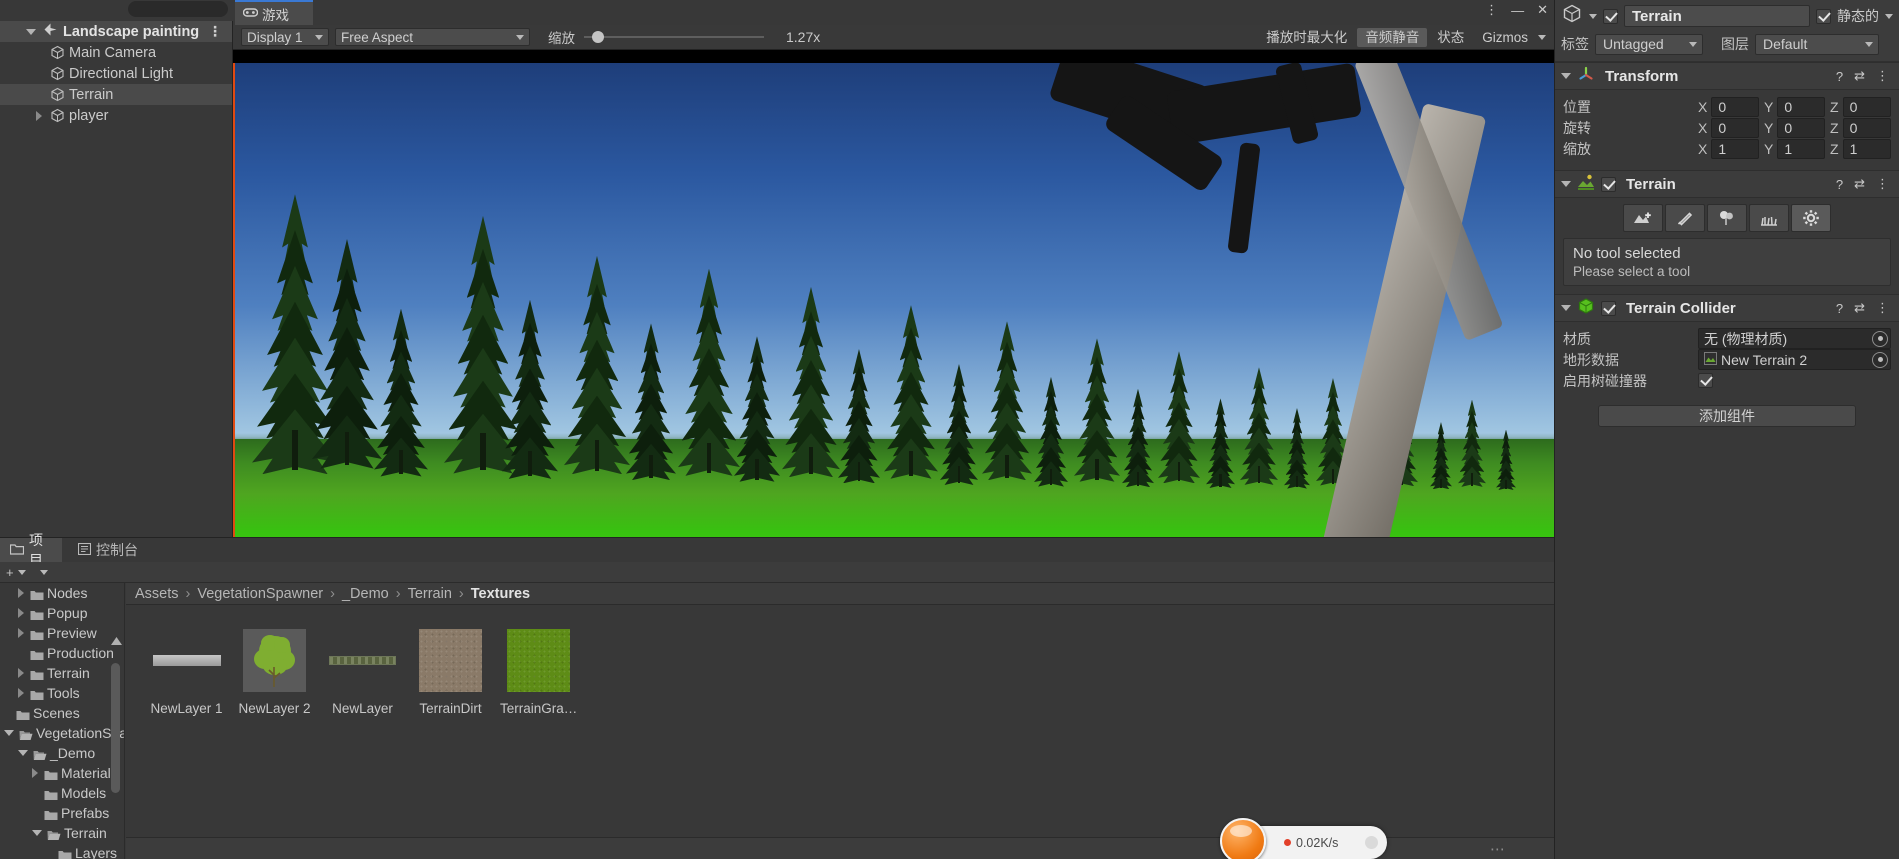 This screenshot has height=859, width=1899. I want to click on asset-item: NewLayer, so click(362, 671).